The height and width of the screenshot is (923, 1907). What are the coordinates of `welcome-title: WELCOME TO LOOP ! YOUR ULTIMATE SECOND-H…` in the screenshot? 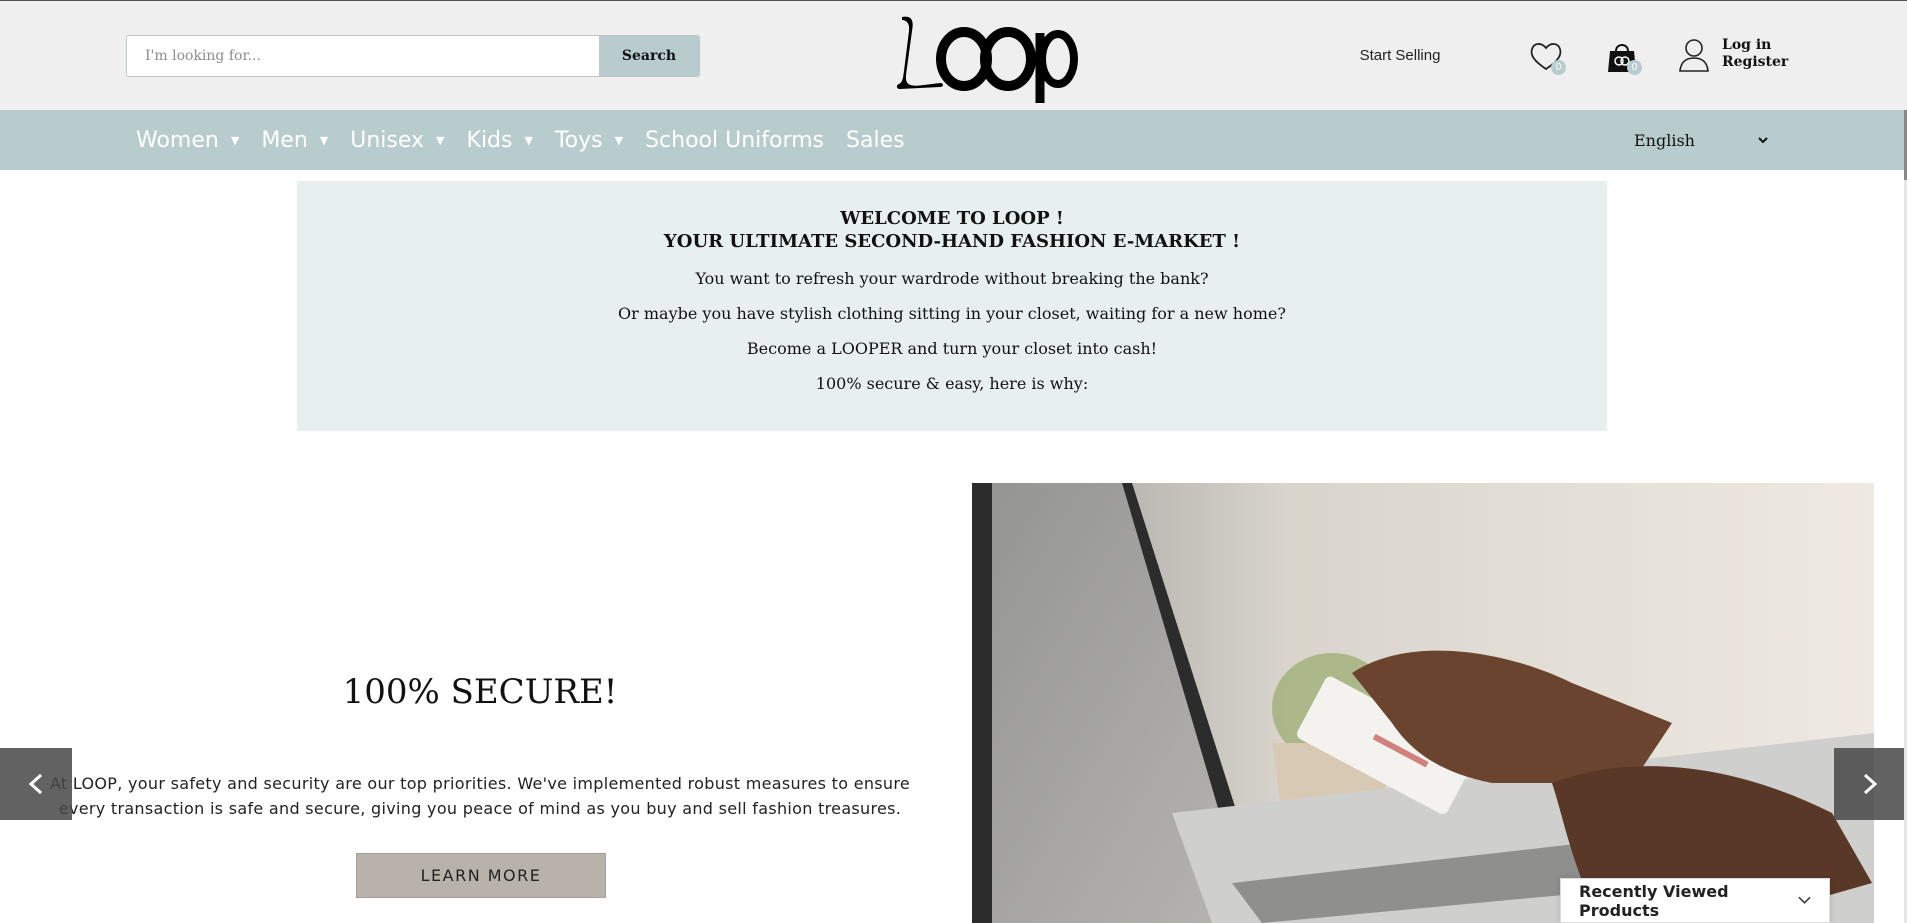 It's located at (952, 230).